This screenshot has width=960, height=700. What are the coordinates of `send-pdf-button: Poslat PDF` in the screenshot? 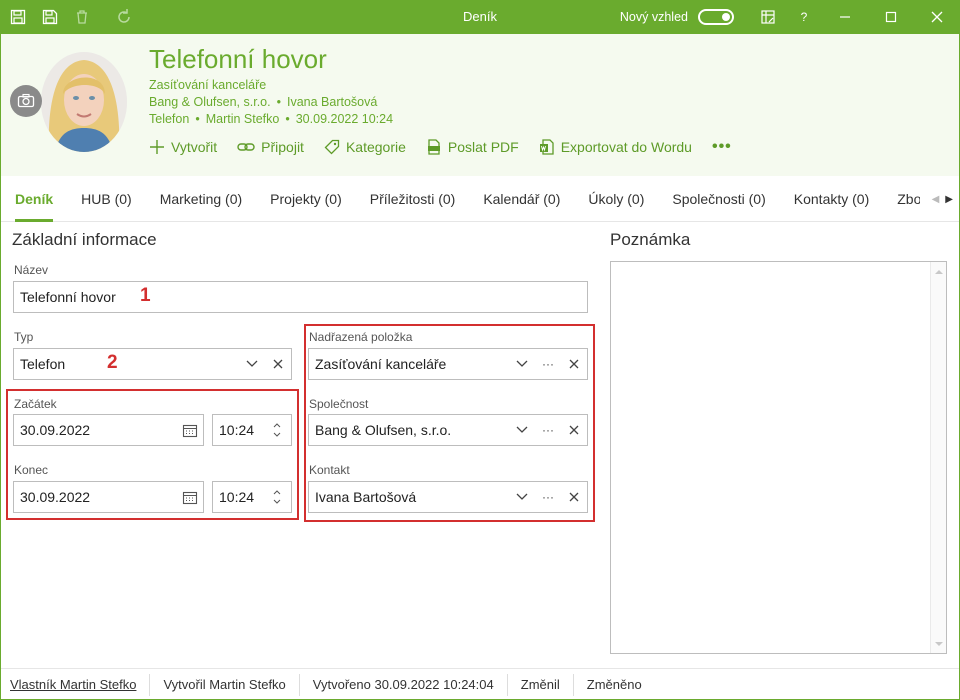 It's located at (472, 147).